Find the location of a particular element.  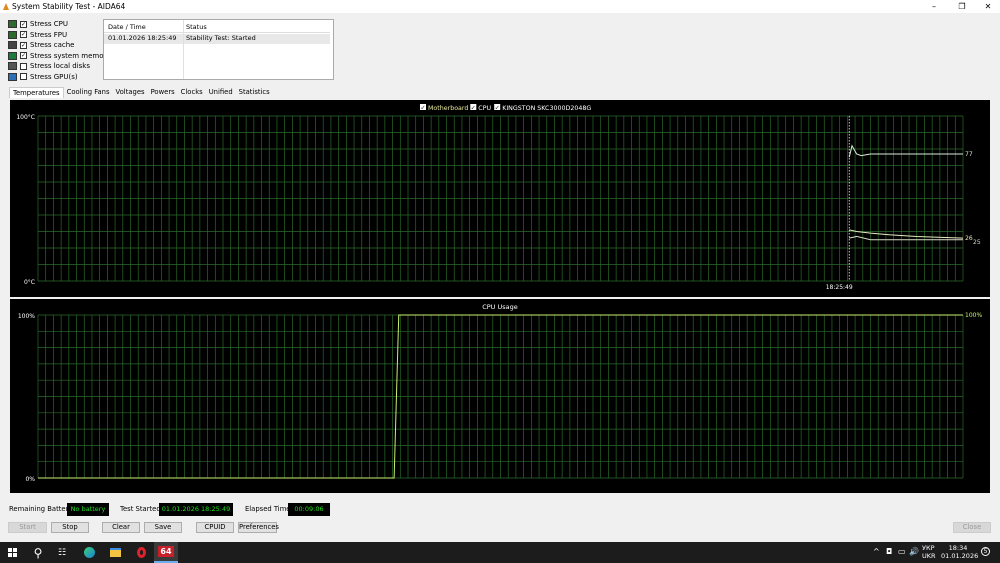

edge-icon is located at coordinates (89, 552).